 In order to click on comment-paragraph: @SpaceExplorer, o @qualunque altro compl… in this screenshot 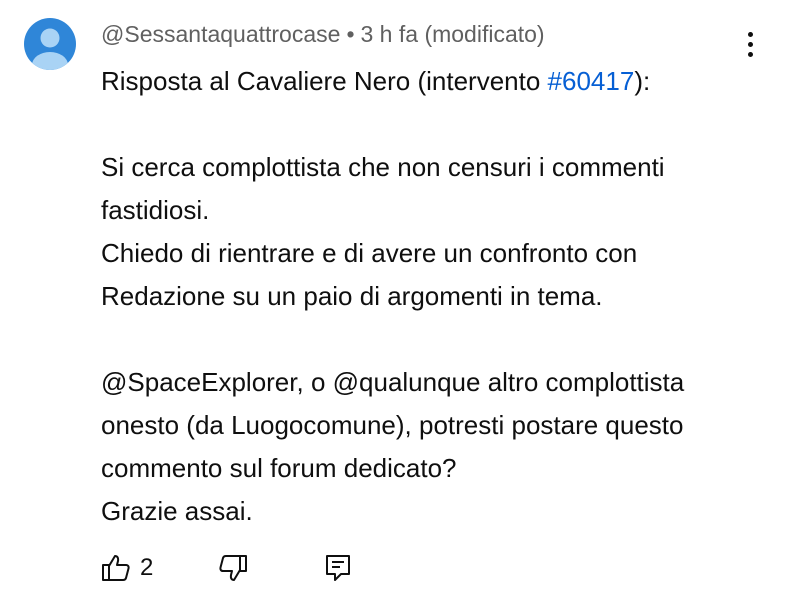, I will do `click(393, 425)`.